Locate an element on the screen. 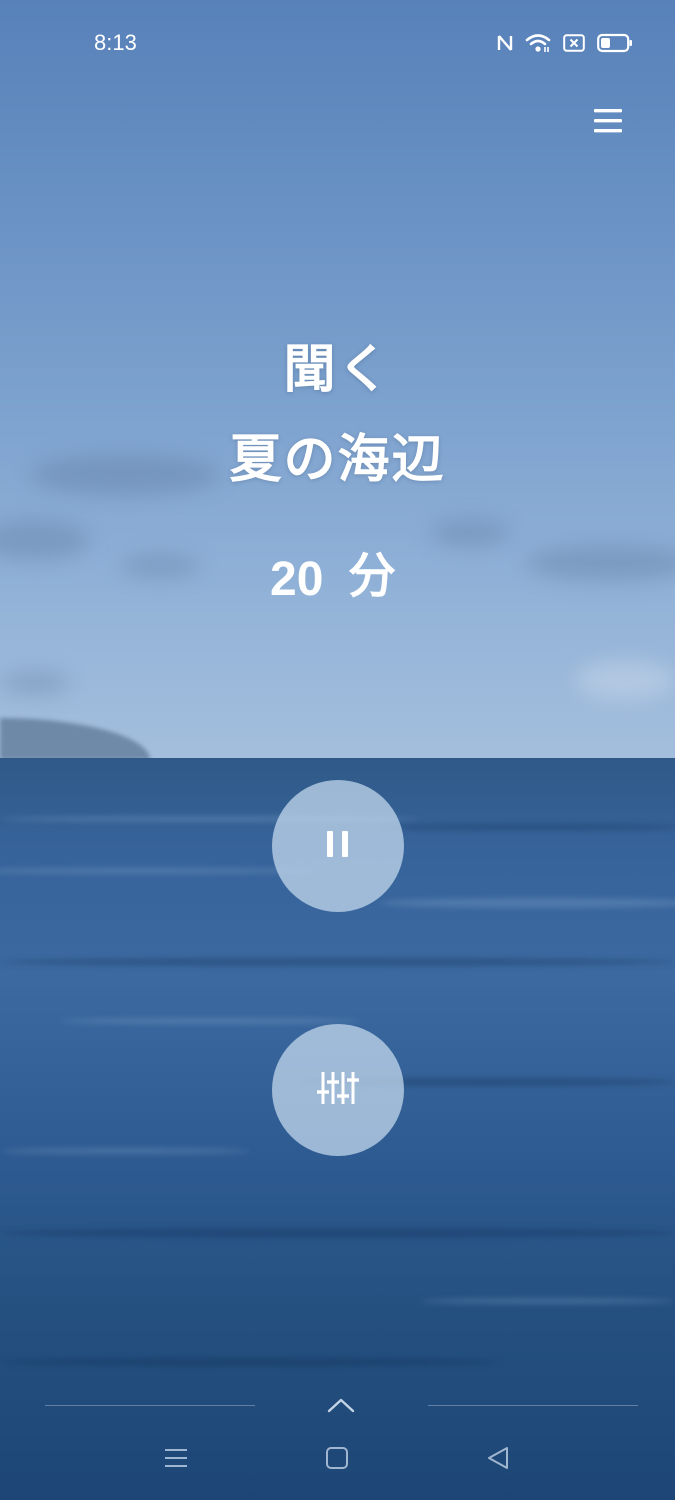  status-time: 8:13 is located at coordinates (115, 42).